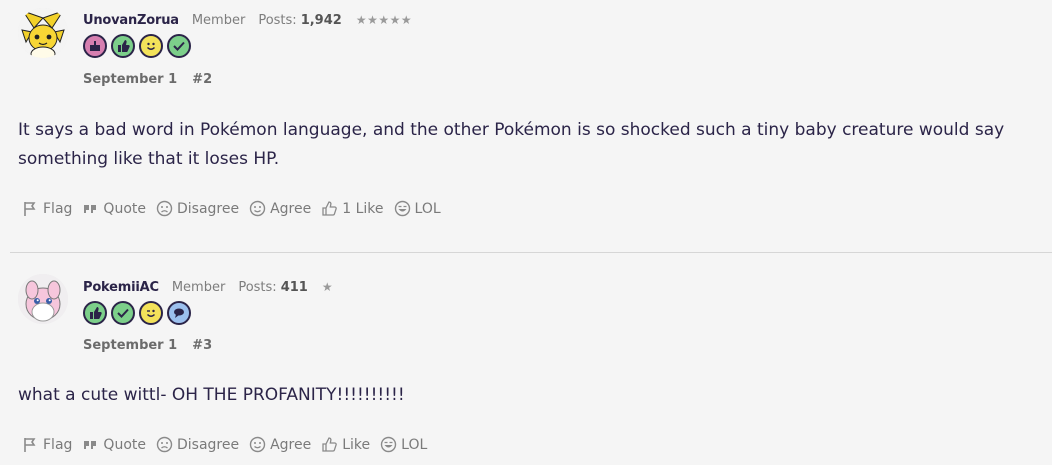  Describe the element at coordinates (294, 287) in the screenshot. I see `posts-count: 411` at that location.